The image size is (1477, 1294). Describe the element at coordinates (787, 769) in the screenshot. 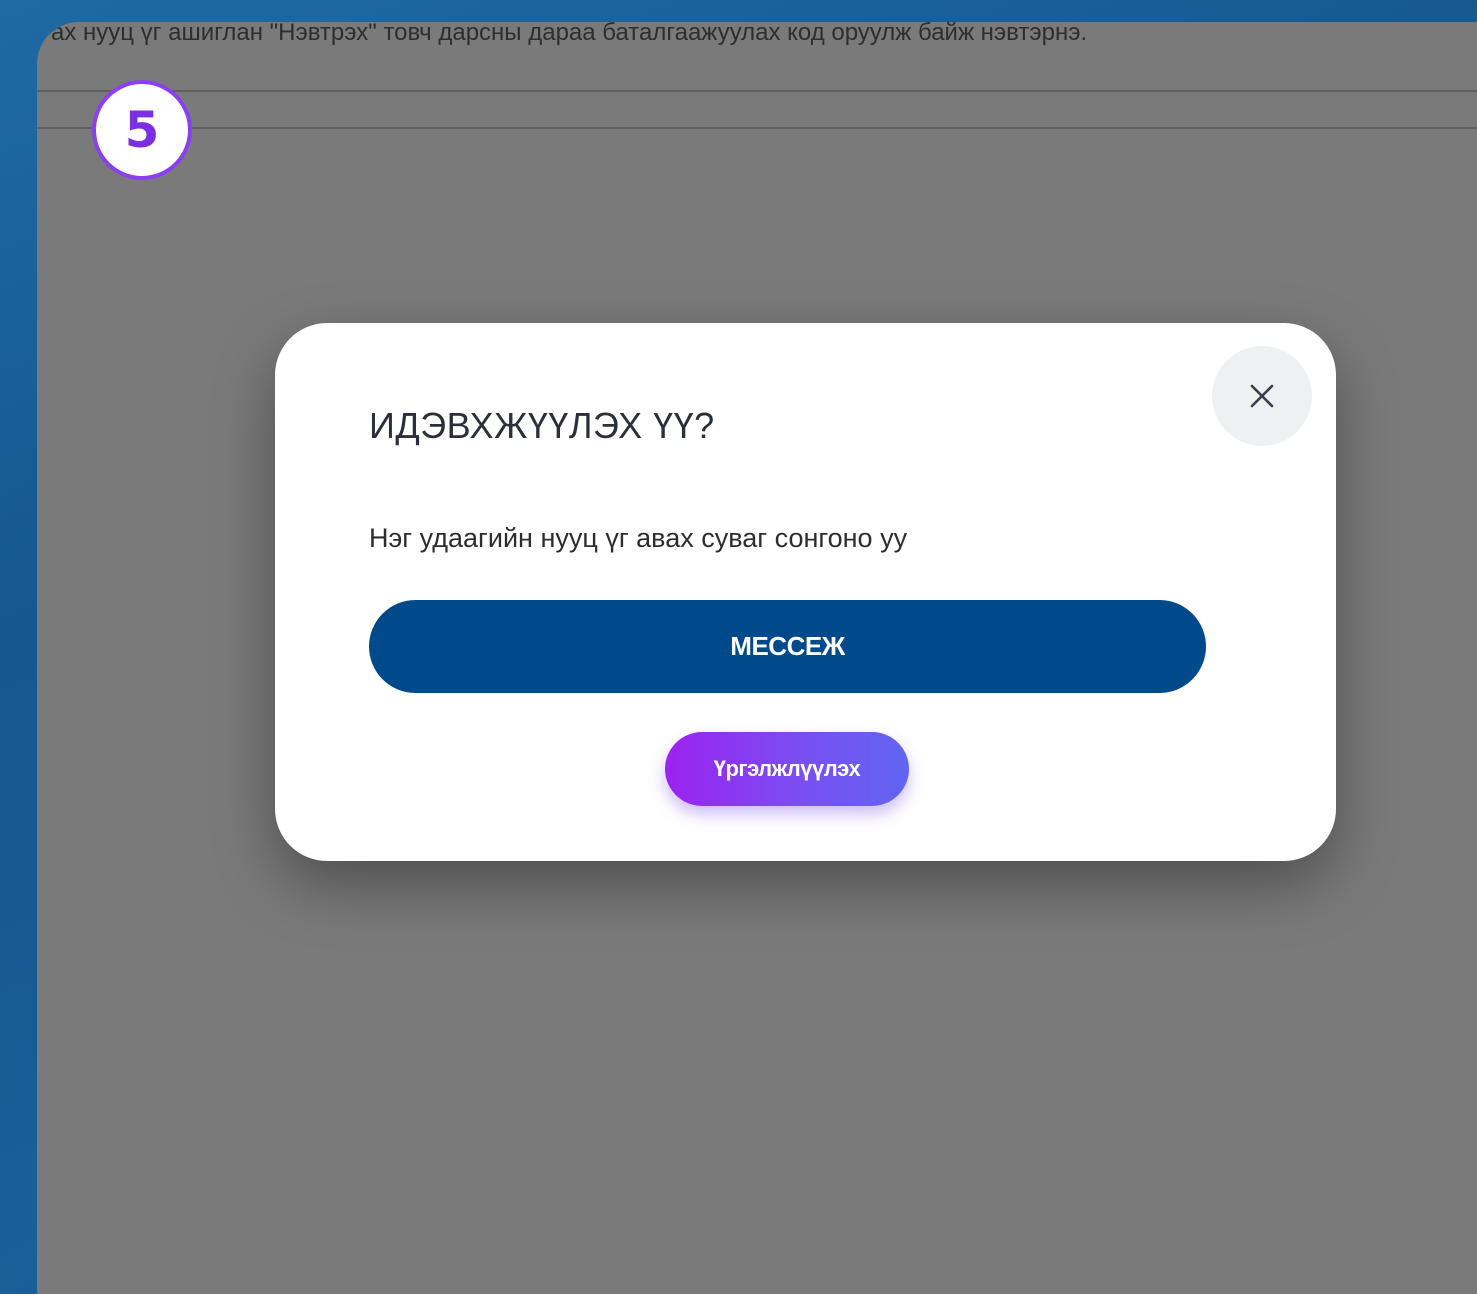

I see `continue-button: Үргэлжлүүлэх` at that location.